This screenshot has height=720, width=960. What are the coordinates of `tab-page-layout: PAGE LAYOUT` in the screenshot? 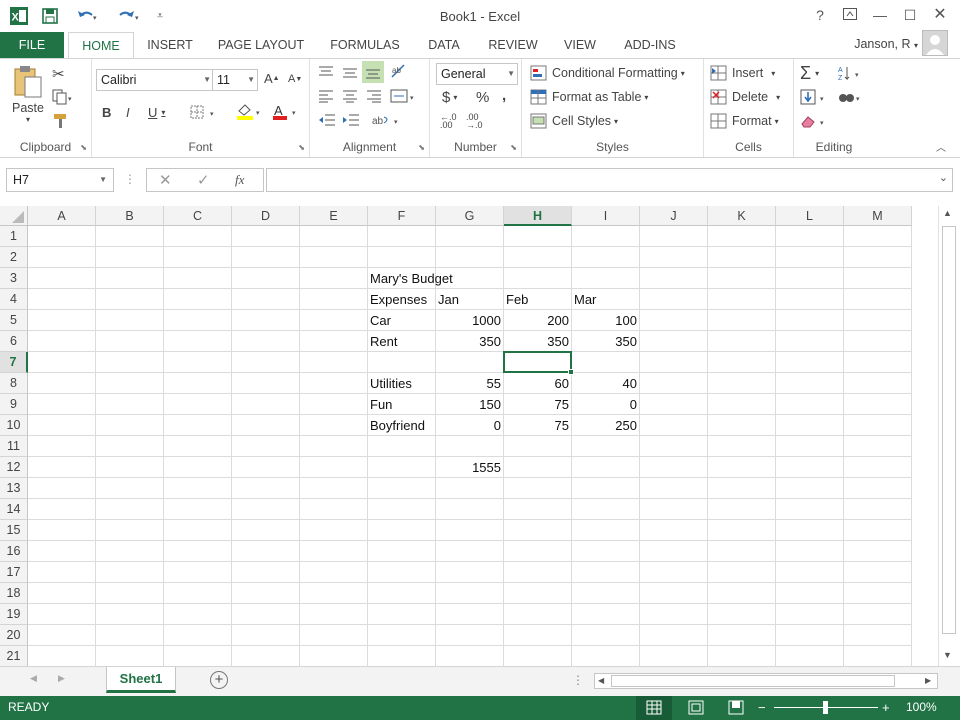 It's located at (261, 45).